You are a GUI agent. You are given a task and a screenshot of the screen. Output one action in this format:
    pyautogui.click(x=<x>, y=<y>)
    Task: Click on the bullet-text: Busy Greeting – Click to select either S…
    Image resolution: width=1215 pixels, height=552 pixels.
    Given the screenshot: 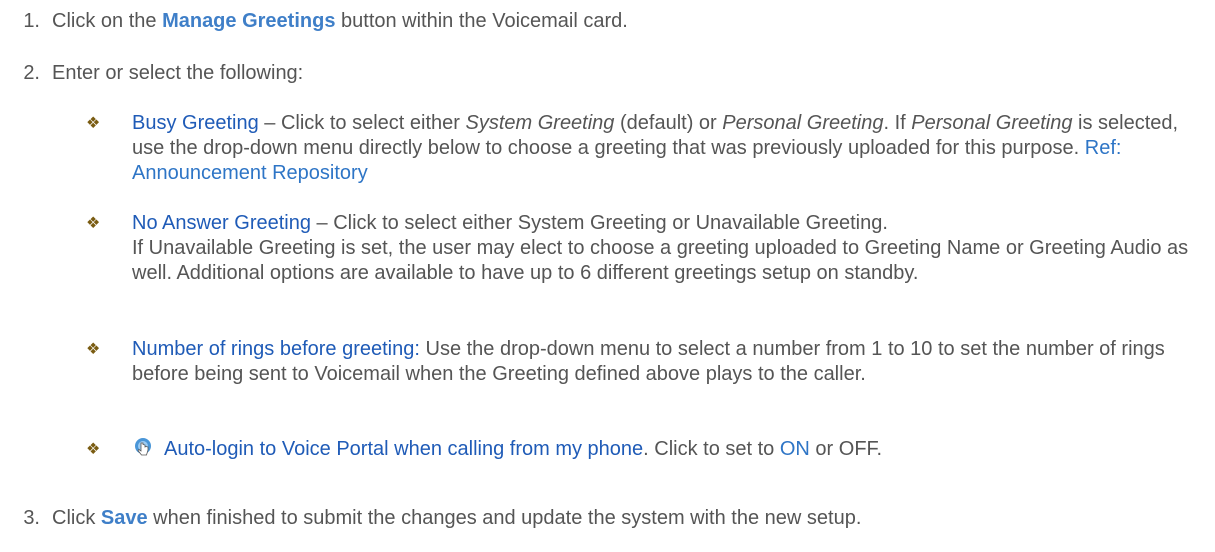 What is the action you would take?
    pyautogui.click(x=655, y=148)
    